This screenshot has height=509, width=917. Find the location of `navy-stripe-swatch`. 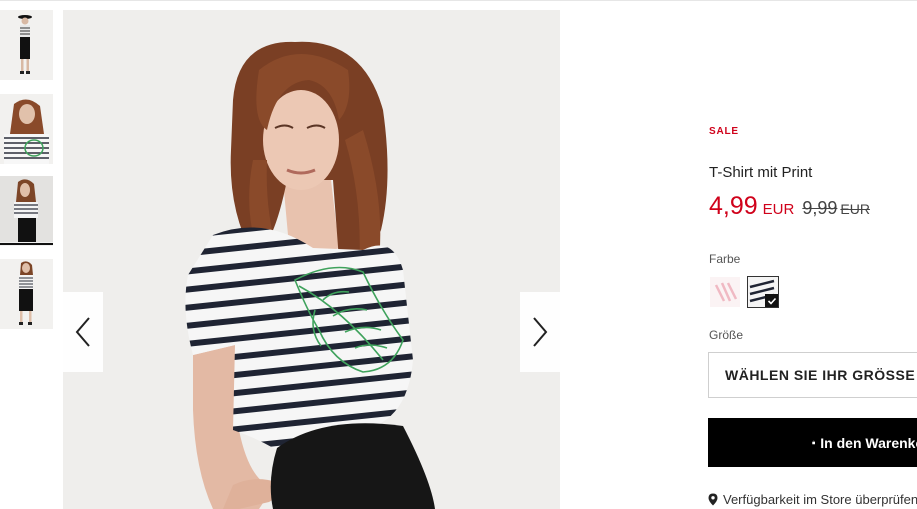

navy-stripe-swatch is located at coordinates (763, 292).